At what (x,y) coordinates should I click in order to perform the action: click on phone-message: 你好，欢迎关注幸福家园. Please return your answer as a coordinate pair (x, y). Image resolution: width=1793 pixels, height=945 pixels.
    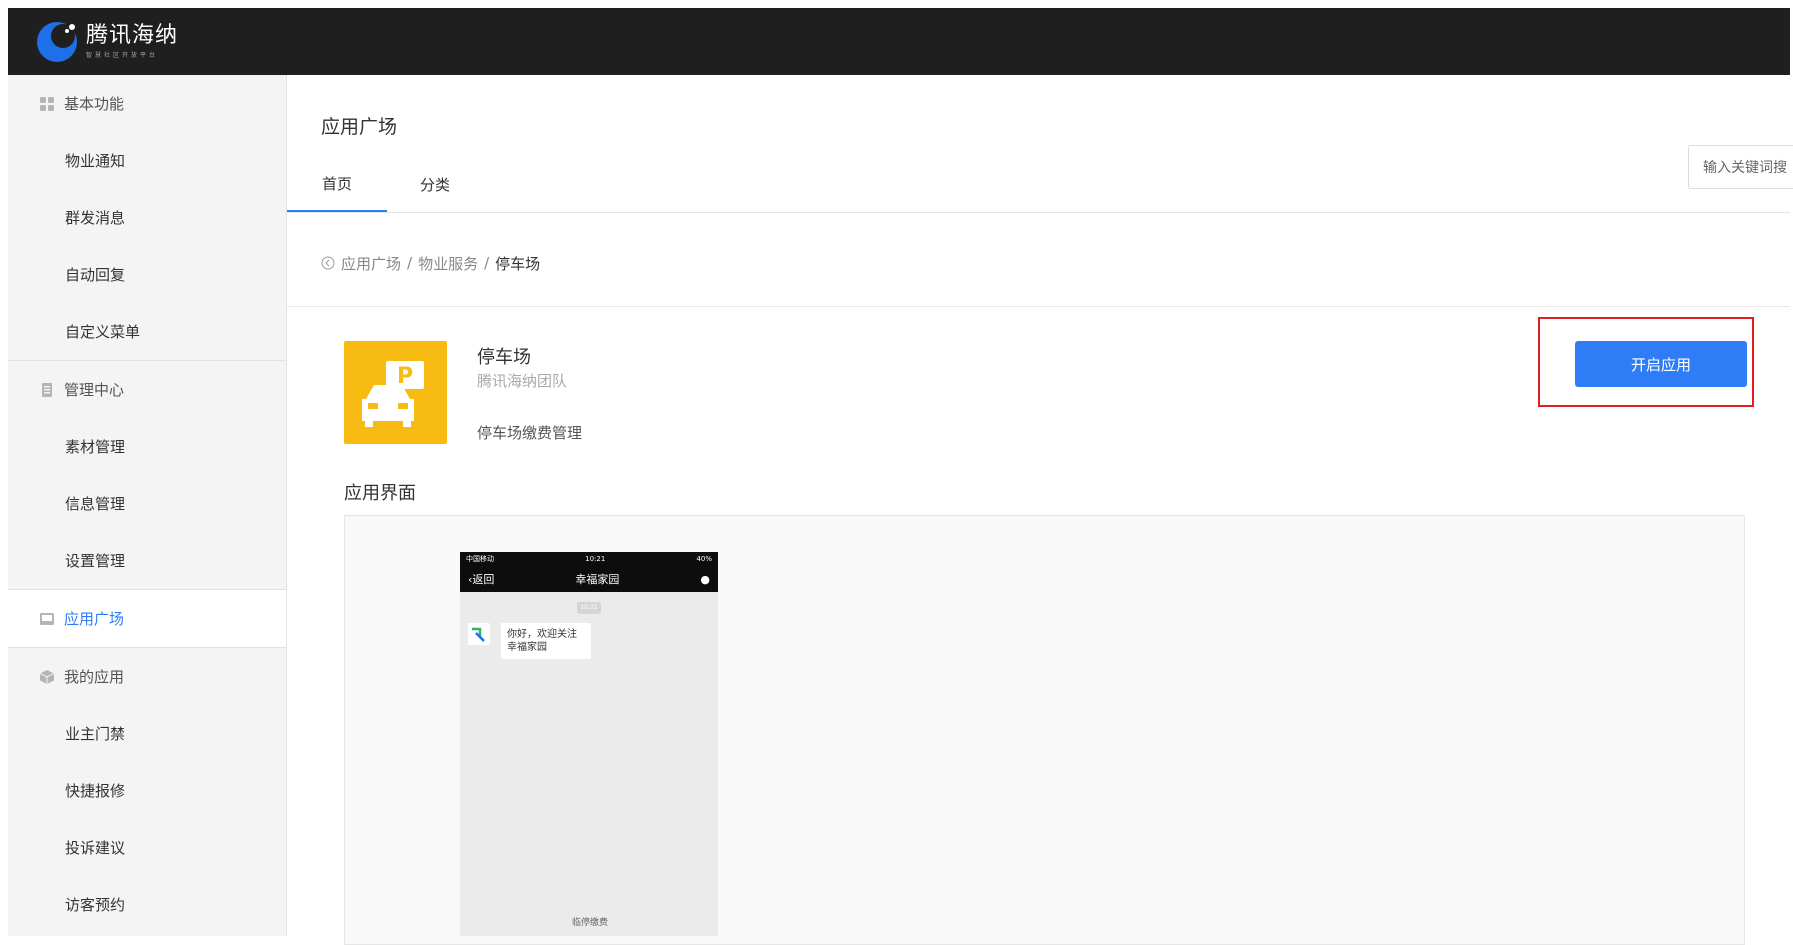
    Looking at the image, I should click on (529, 641).